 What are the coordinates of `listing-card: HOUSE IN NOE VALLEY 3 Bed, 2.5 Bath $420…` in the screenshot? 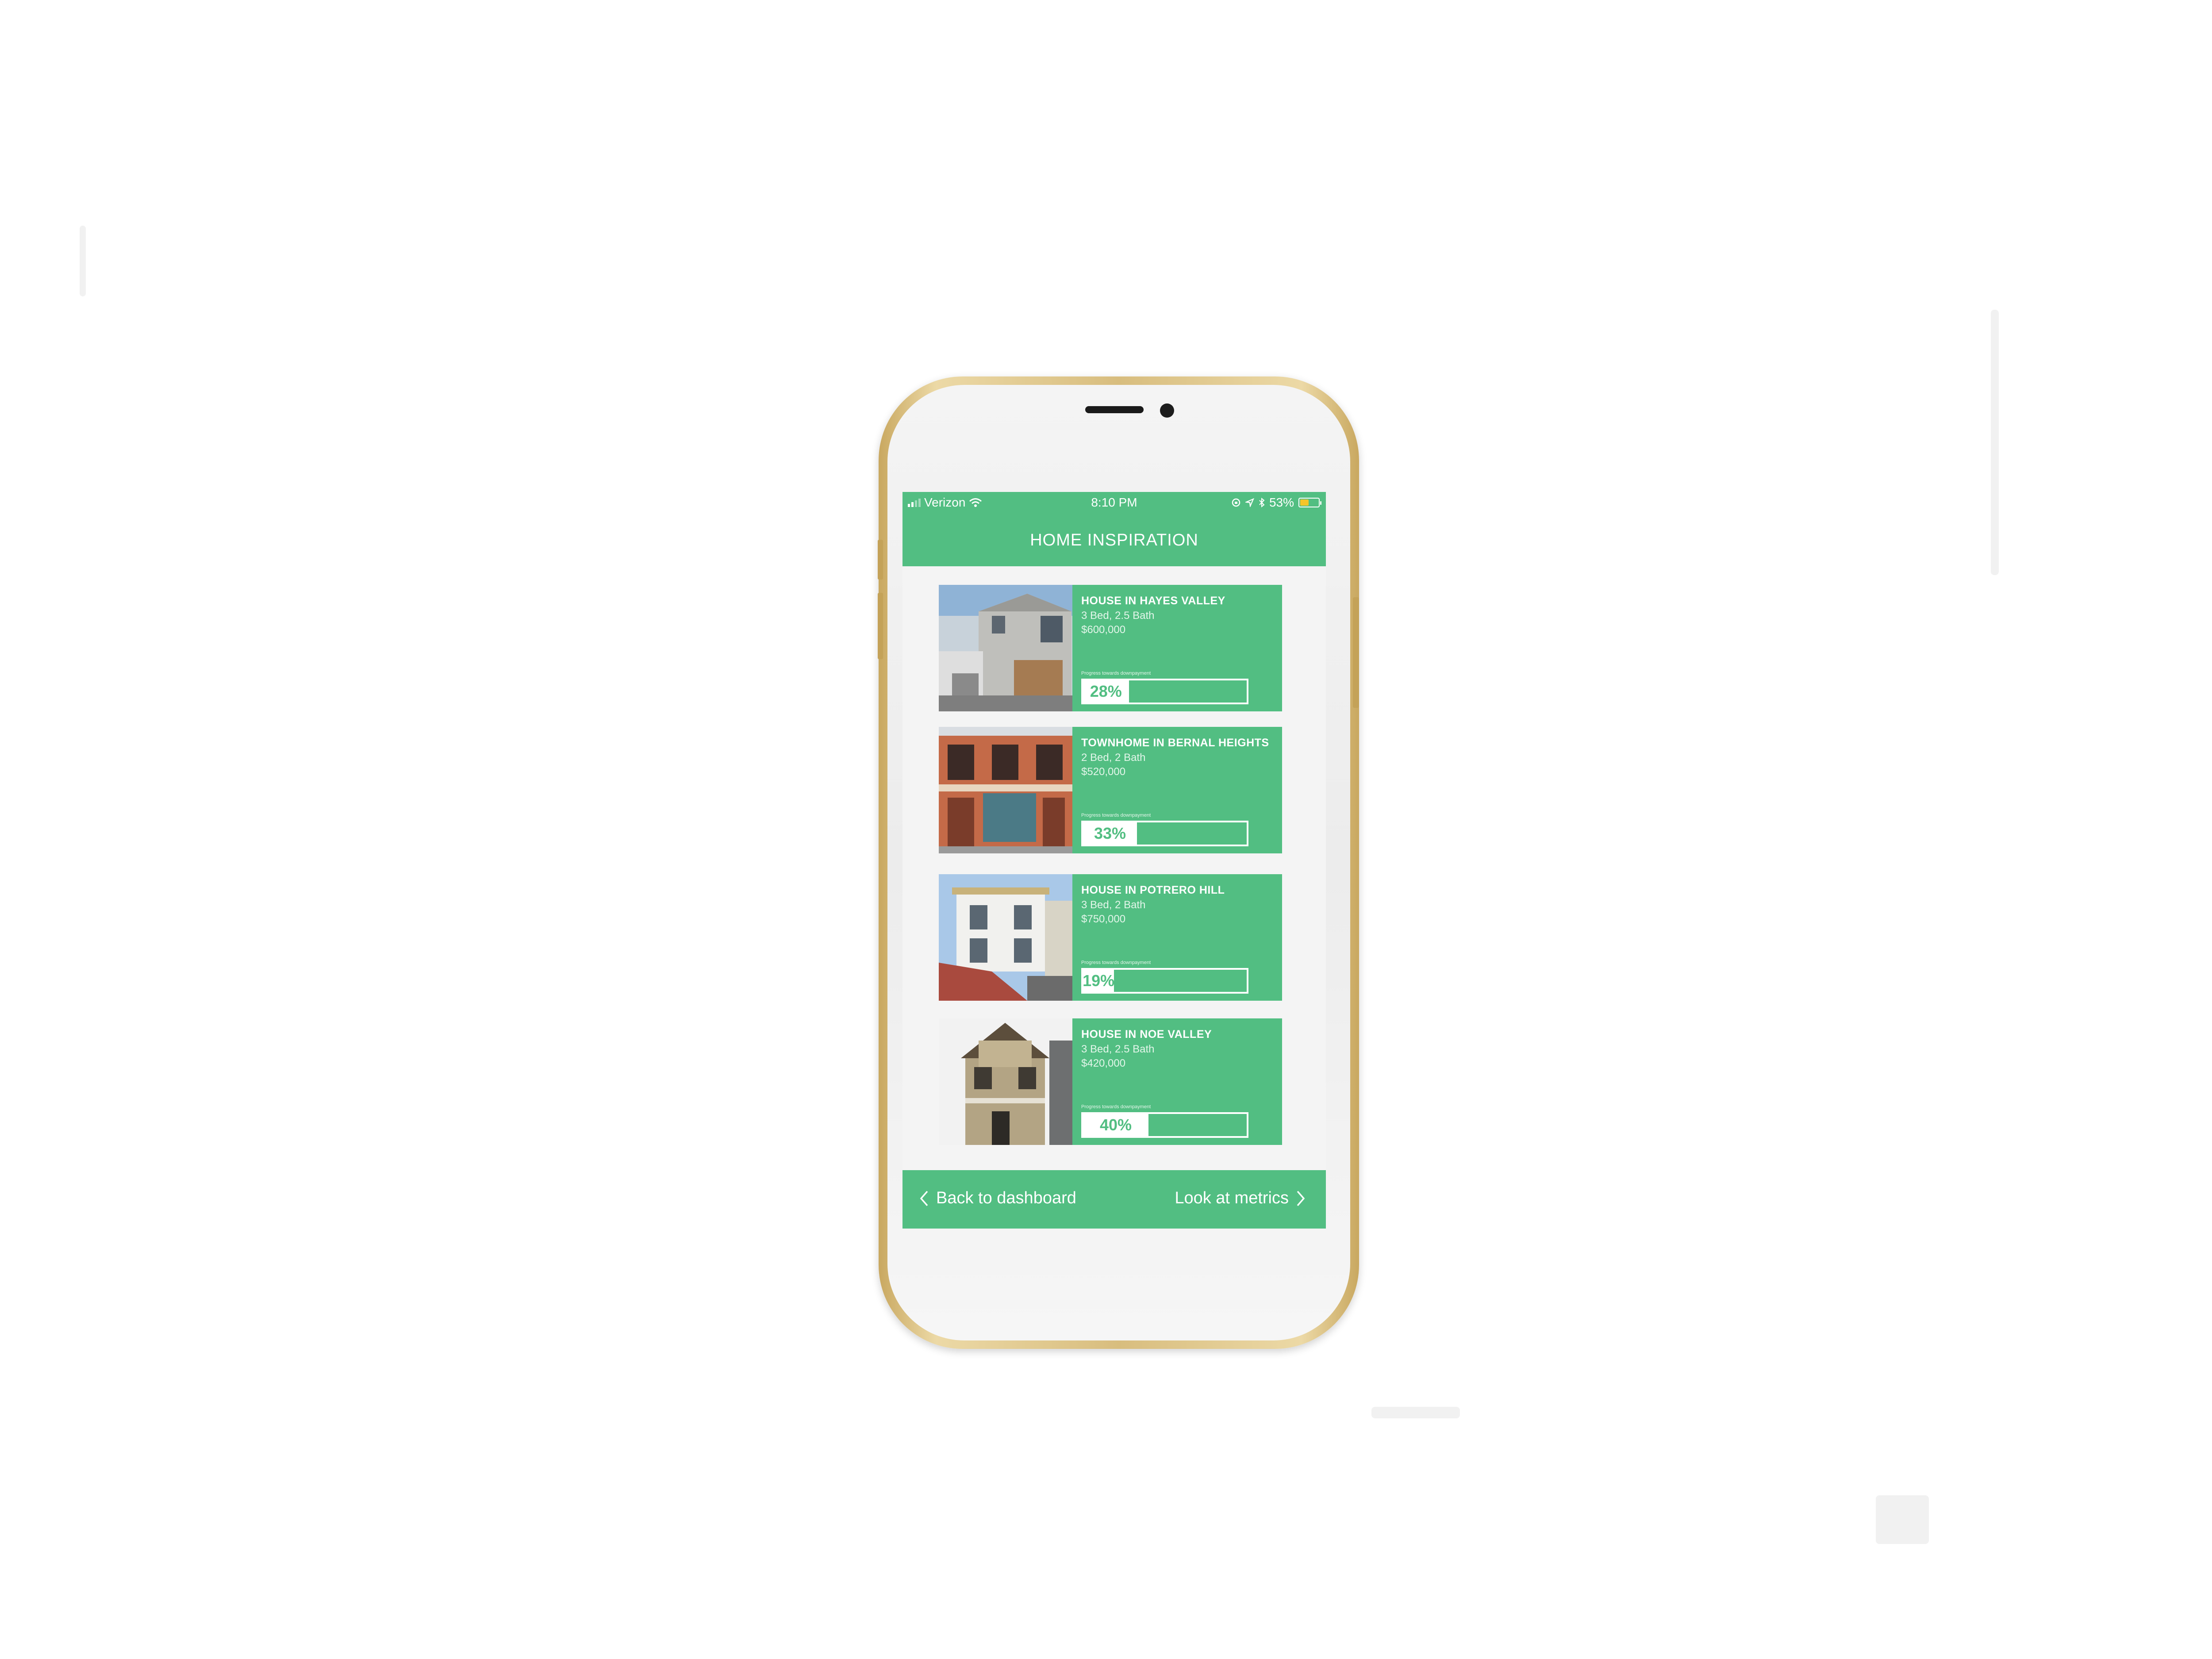 It's located at (1110, 1082).